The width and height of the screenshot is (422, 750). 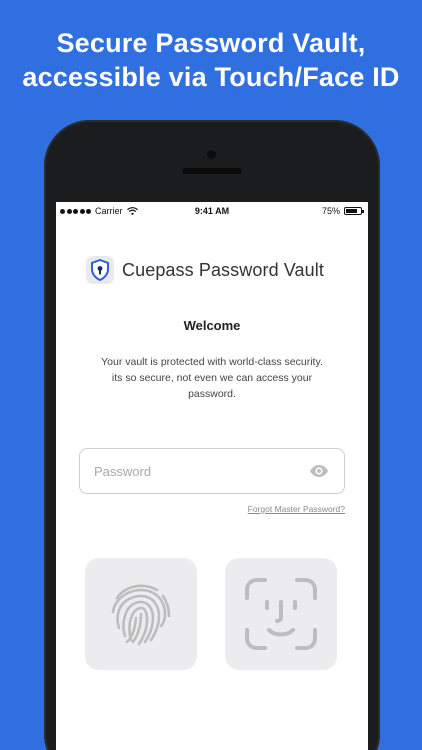 I want to click on fingerprint-icon, so click(x=141, y=615).